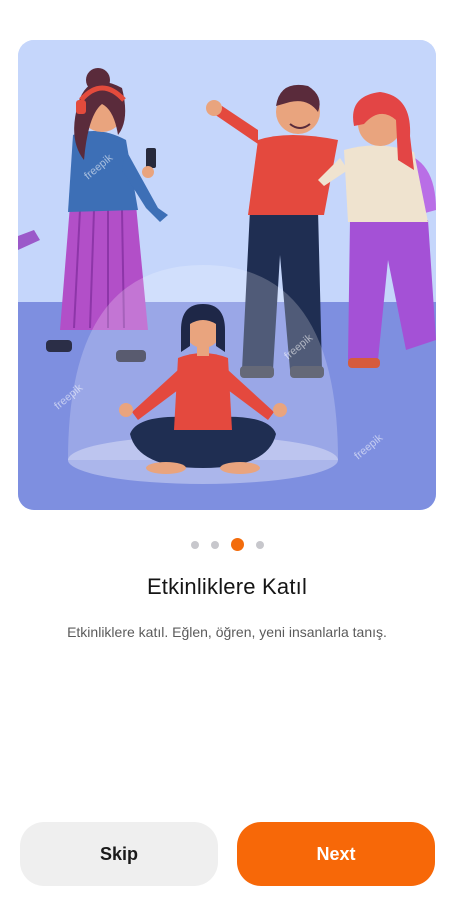  I want to click on page-dot-active, so click(237, 544).